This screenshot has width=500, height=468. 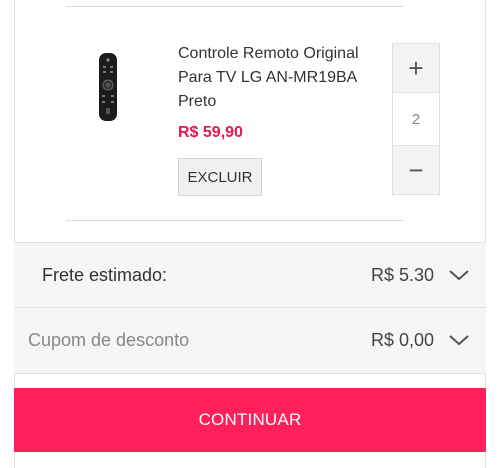 I want to click on product-image, so click(x=108, y=87).